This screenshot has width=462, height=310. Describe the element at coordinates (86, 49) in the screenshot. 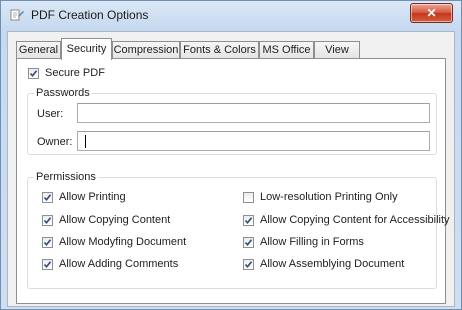

I see `tab-security: Security` at that location.